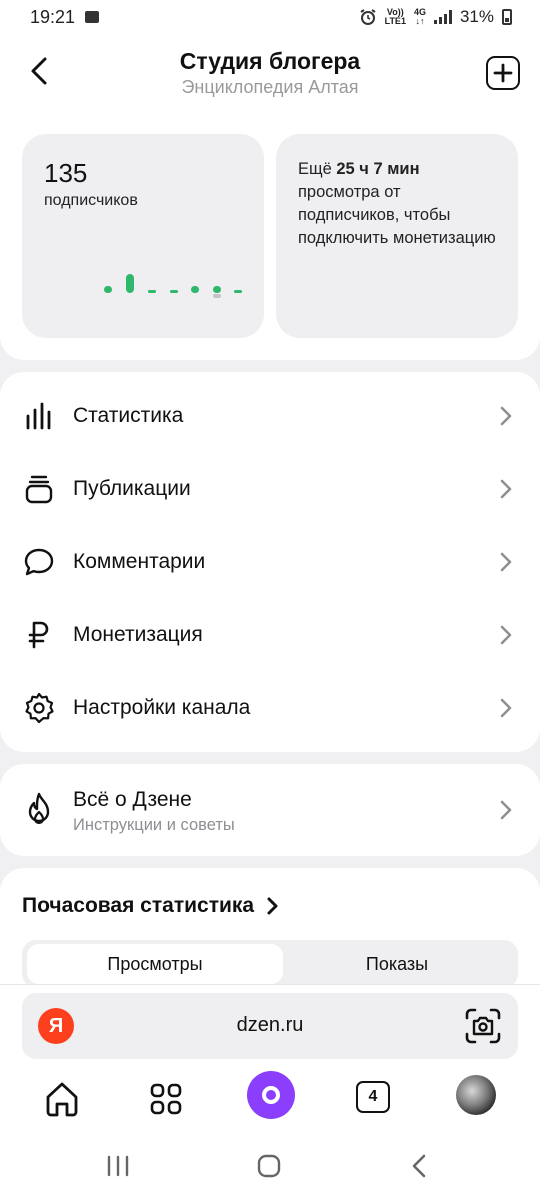  I want to click on stack-icon, so click(39, 489).